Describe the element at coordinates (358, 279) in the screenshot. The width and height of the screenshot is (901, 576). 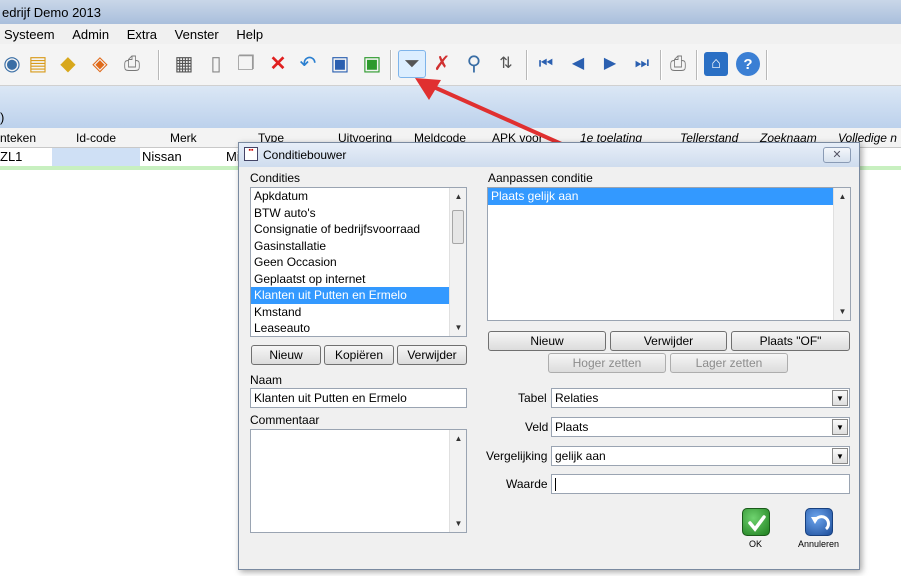
I see `list-item: Geplaatst op internet` at that location.